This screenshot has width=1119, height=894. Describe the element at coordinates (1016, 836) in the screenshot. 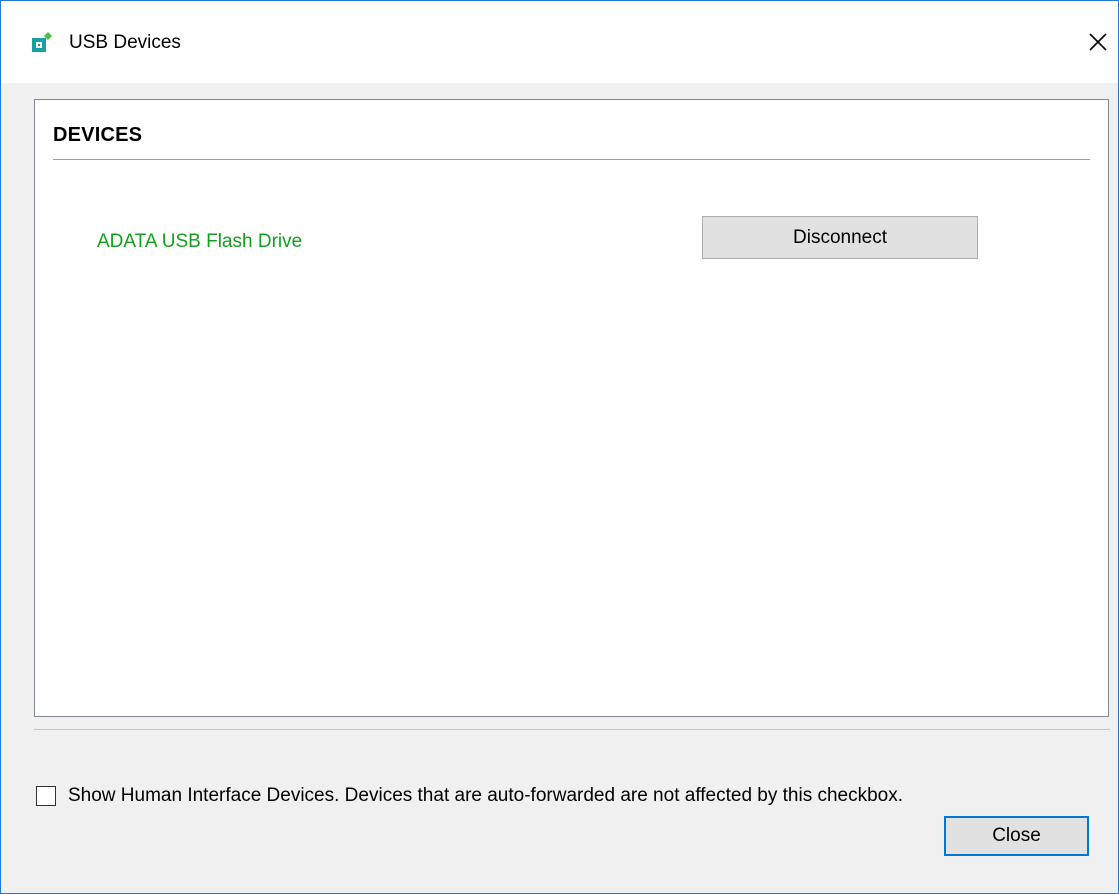

I see `close-button: Close` at that location.